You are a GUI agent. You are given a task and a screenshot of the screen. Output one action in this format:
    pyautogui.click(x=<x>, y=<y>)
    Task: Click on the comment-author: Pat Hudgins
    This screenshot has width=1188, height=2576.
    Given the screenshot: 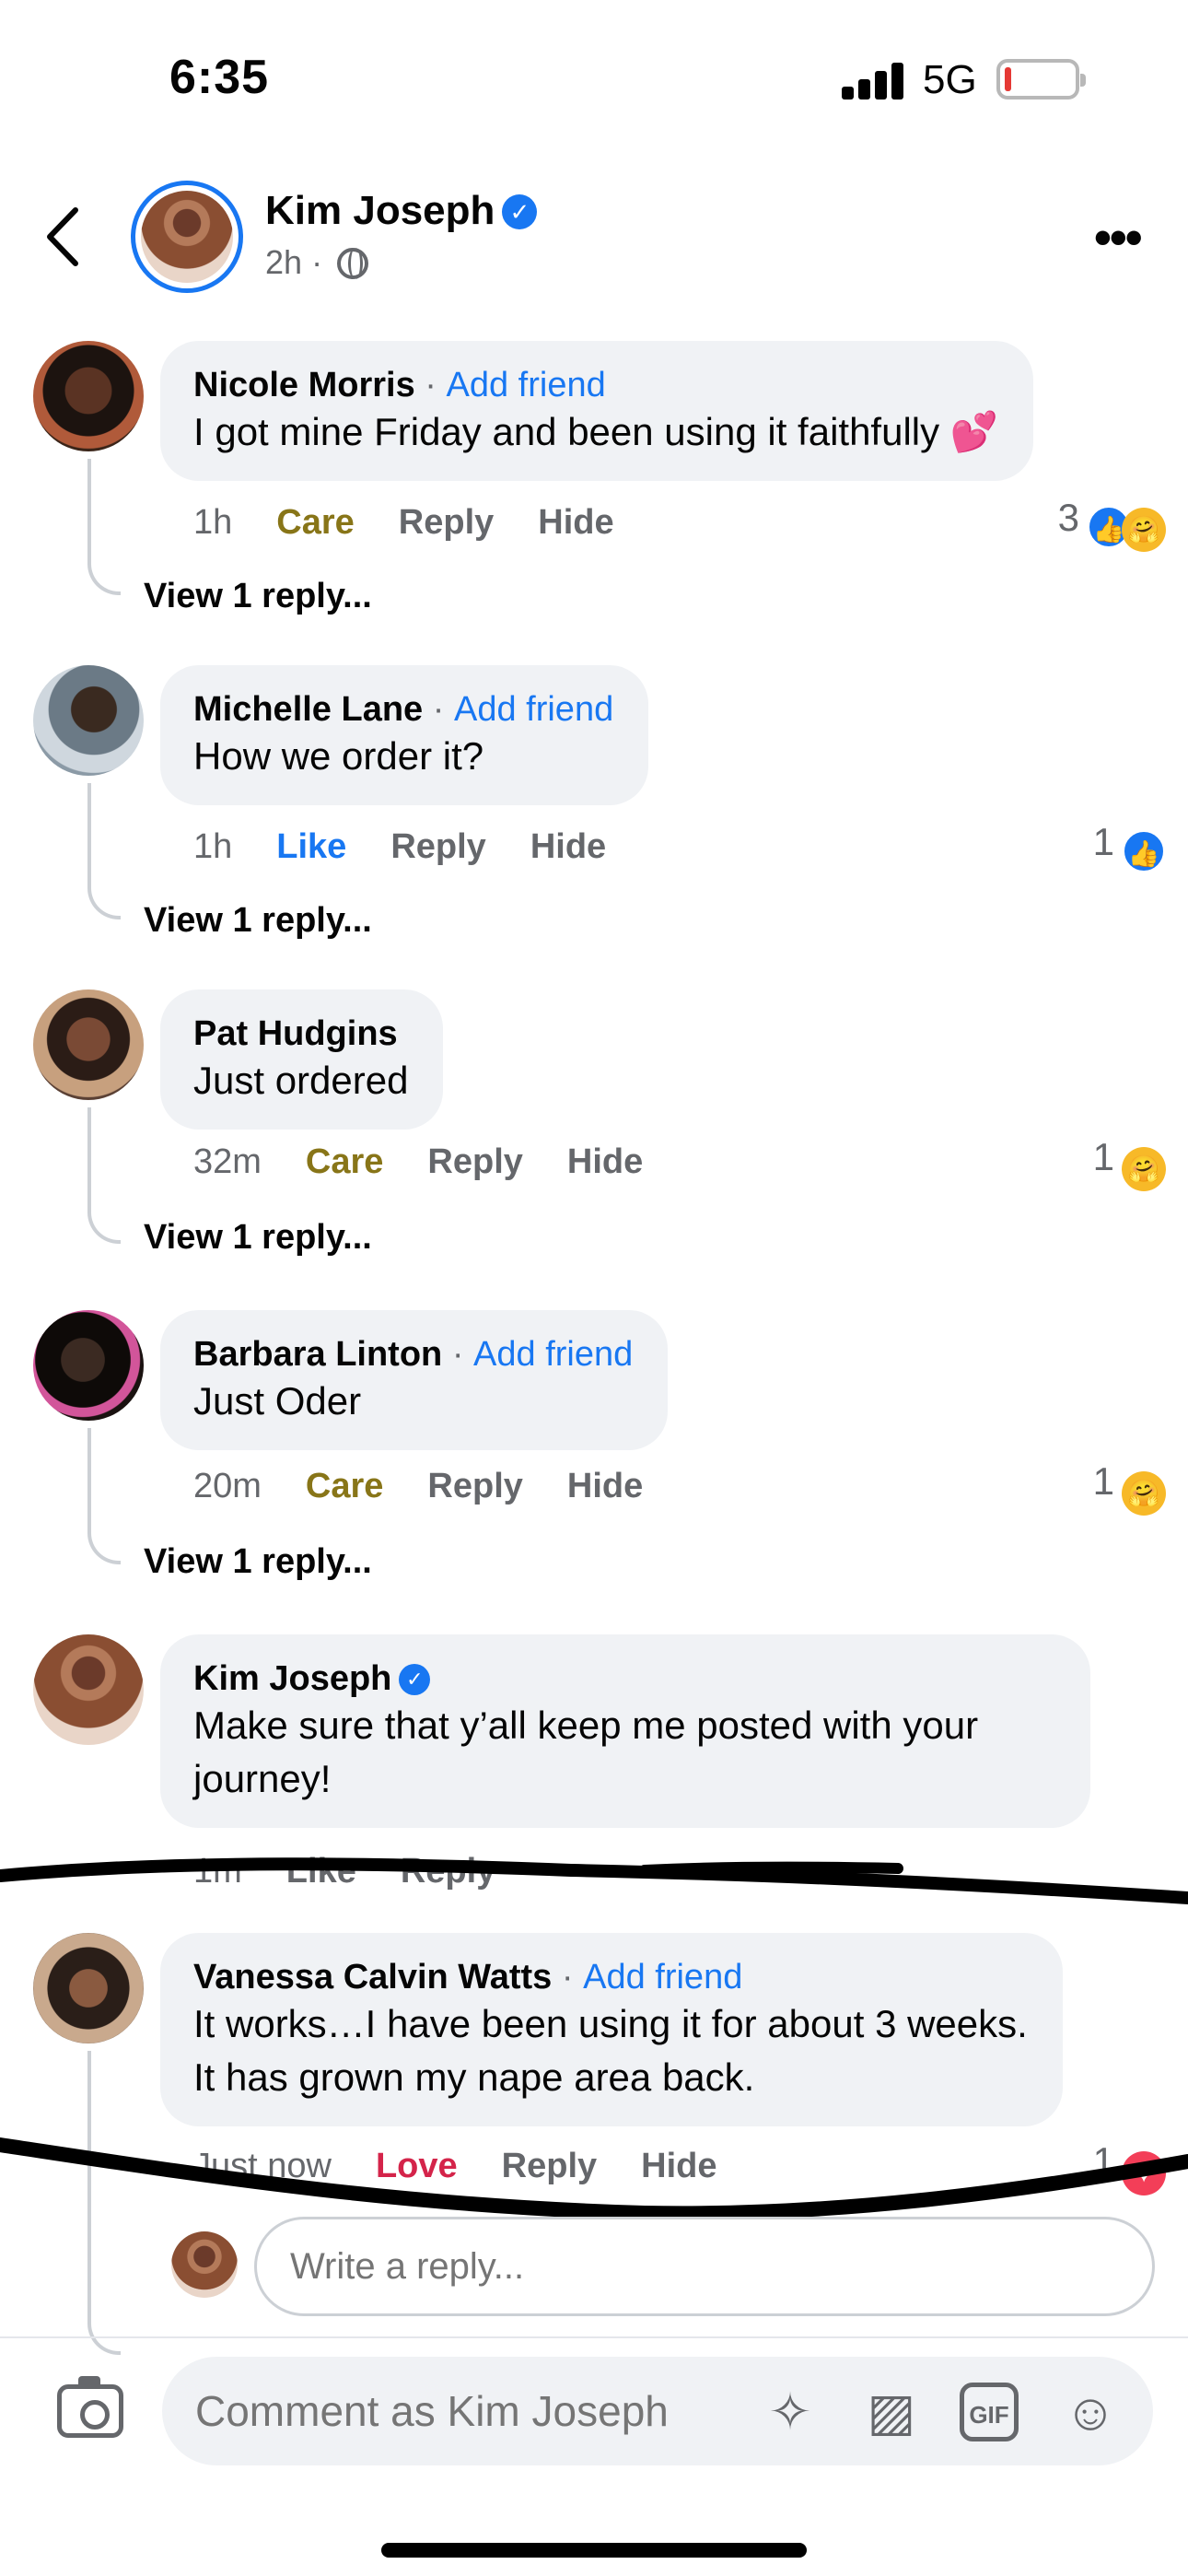 What is the action you would take?
    pyautogui.click(x=295, y=1033)
    